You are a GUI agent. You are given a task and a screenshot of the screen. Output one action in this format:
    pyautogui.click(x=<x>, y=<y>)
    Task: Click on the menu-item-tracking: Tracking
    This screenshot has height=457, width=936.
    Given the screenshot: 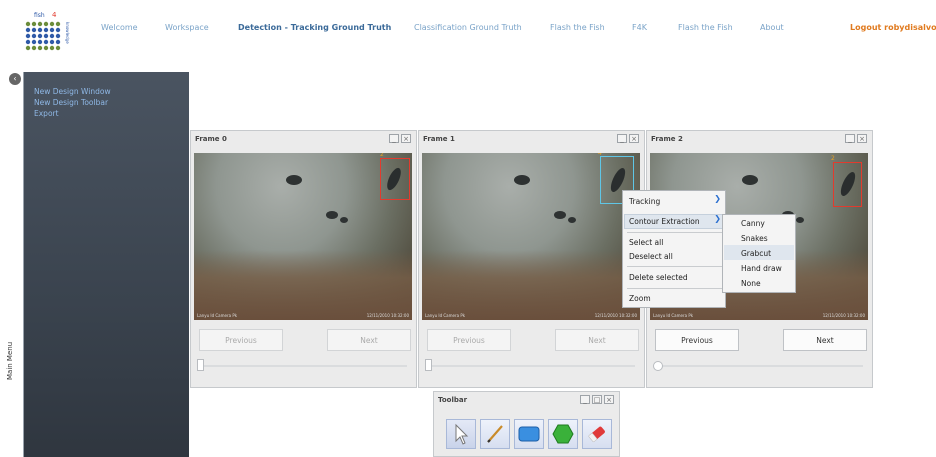 What is the action you would take?
    pyautogui.click(x=644, y=201)
    